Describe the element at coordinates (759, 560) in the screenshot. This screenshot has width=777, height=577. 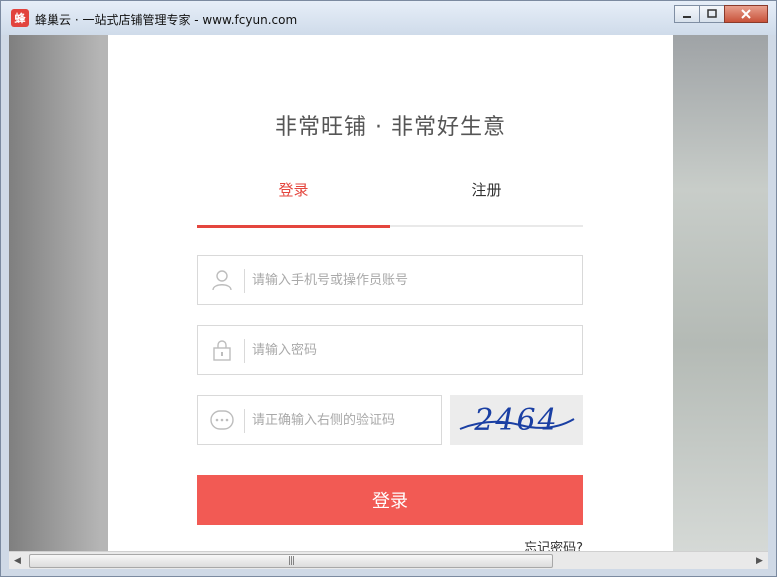
I see `scroll-right-arrow-icon: ▶` at that location.